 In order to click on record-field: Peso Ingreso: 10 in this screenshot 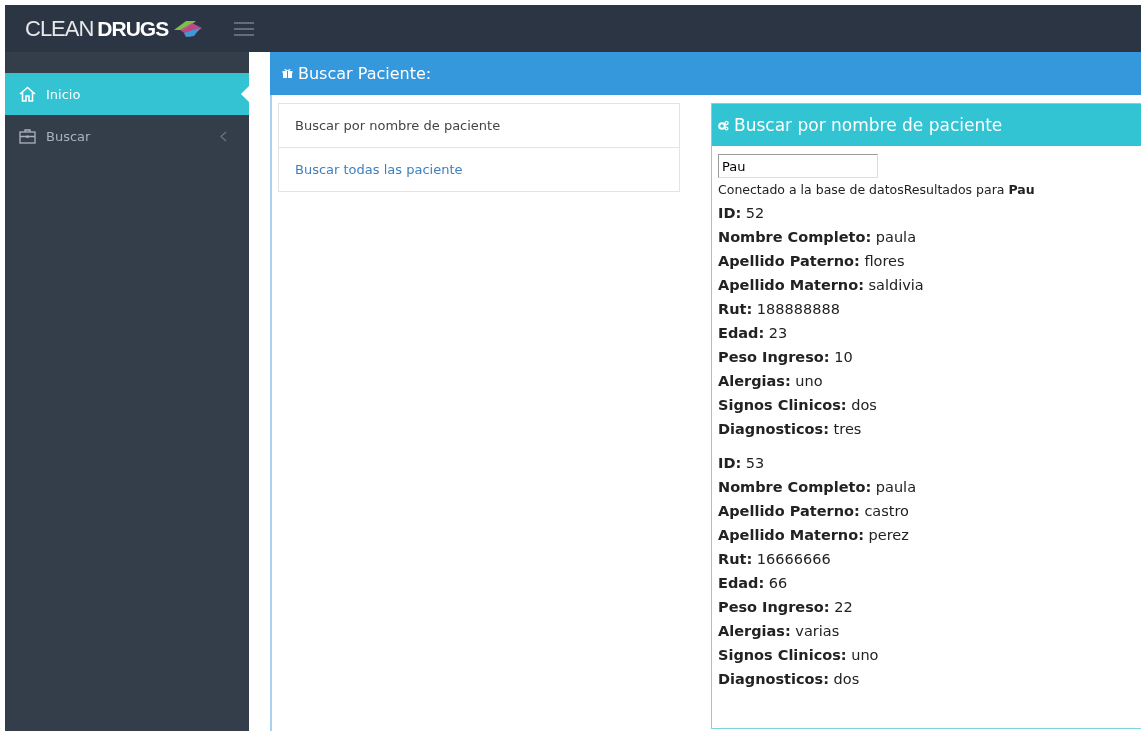, I will do `click(926, 357)`.